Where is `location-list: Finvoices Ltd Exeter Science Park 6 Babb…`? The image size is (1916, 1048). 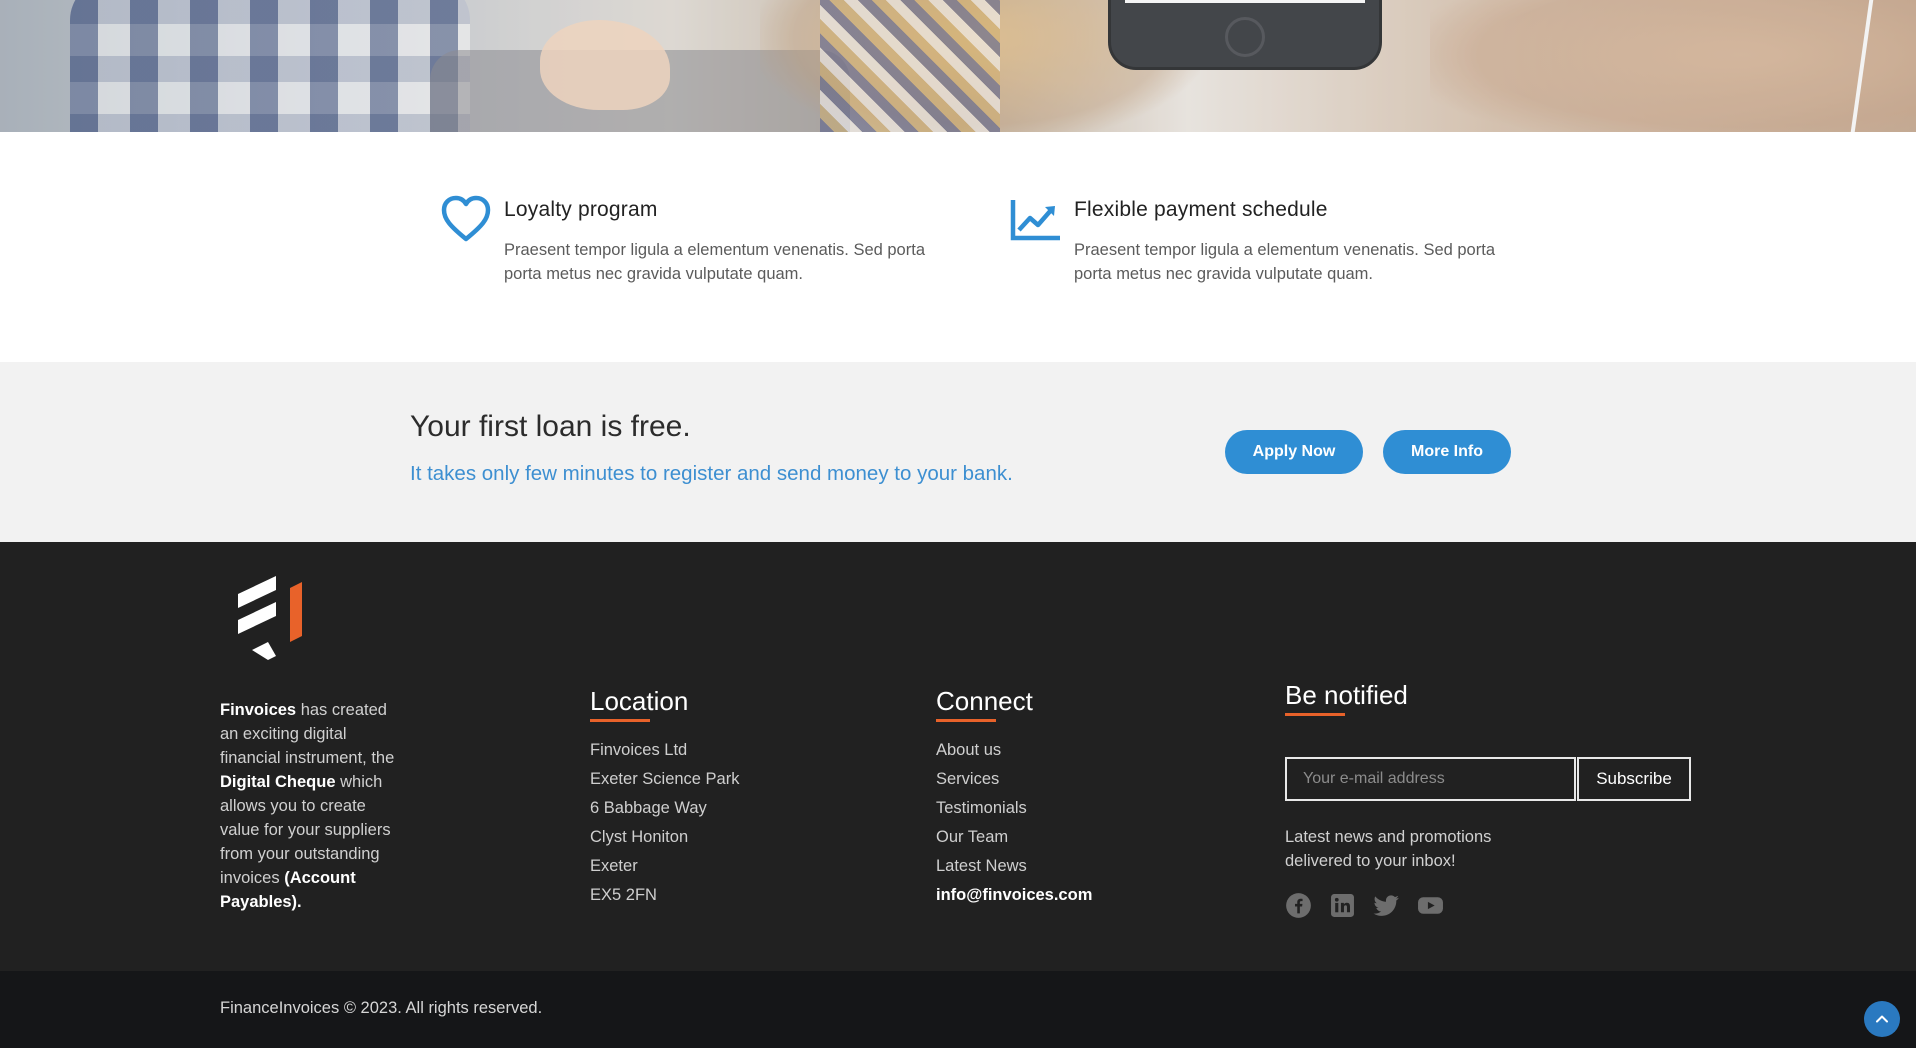 location-list: Finvoices Ltd Exeter Science Park 6 Babb… is located at coordinates (664, 823).